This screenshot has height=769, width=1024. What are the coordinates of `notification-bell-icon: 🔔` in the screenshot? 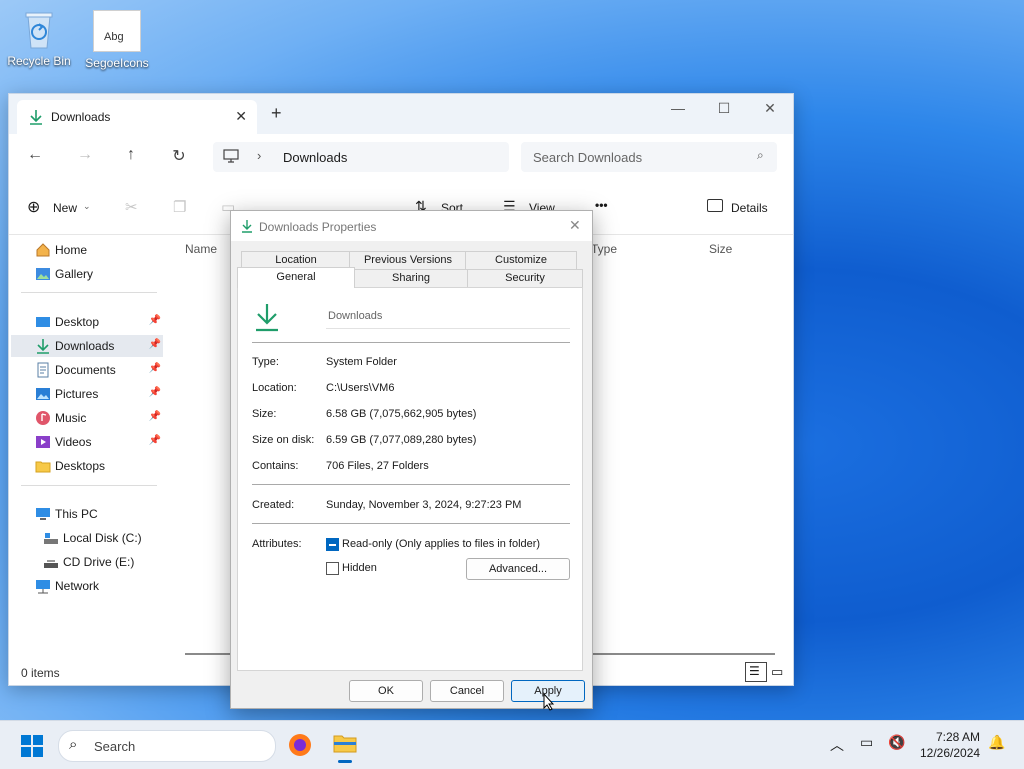 It's located at (996, 742).